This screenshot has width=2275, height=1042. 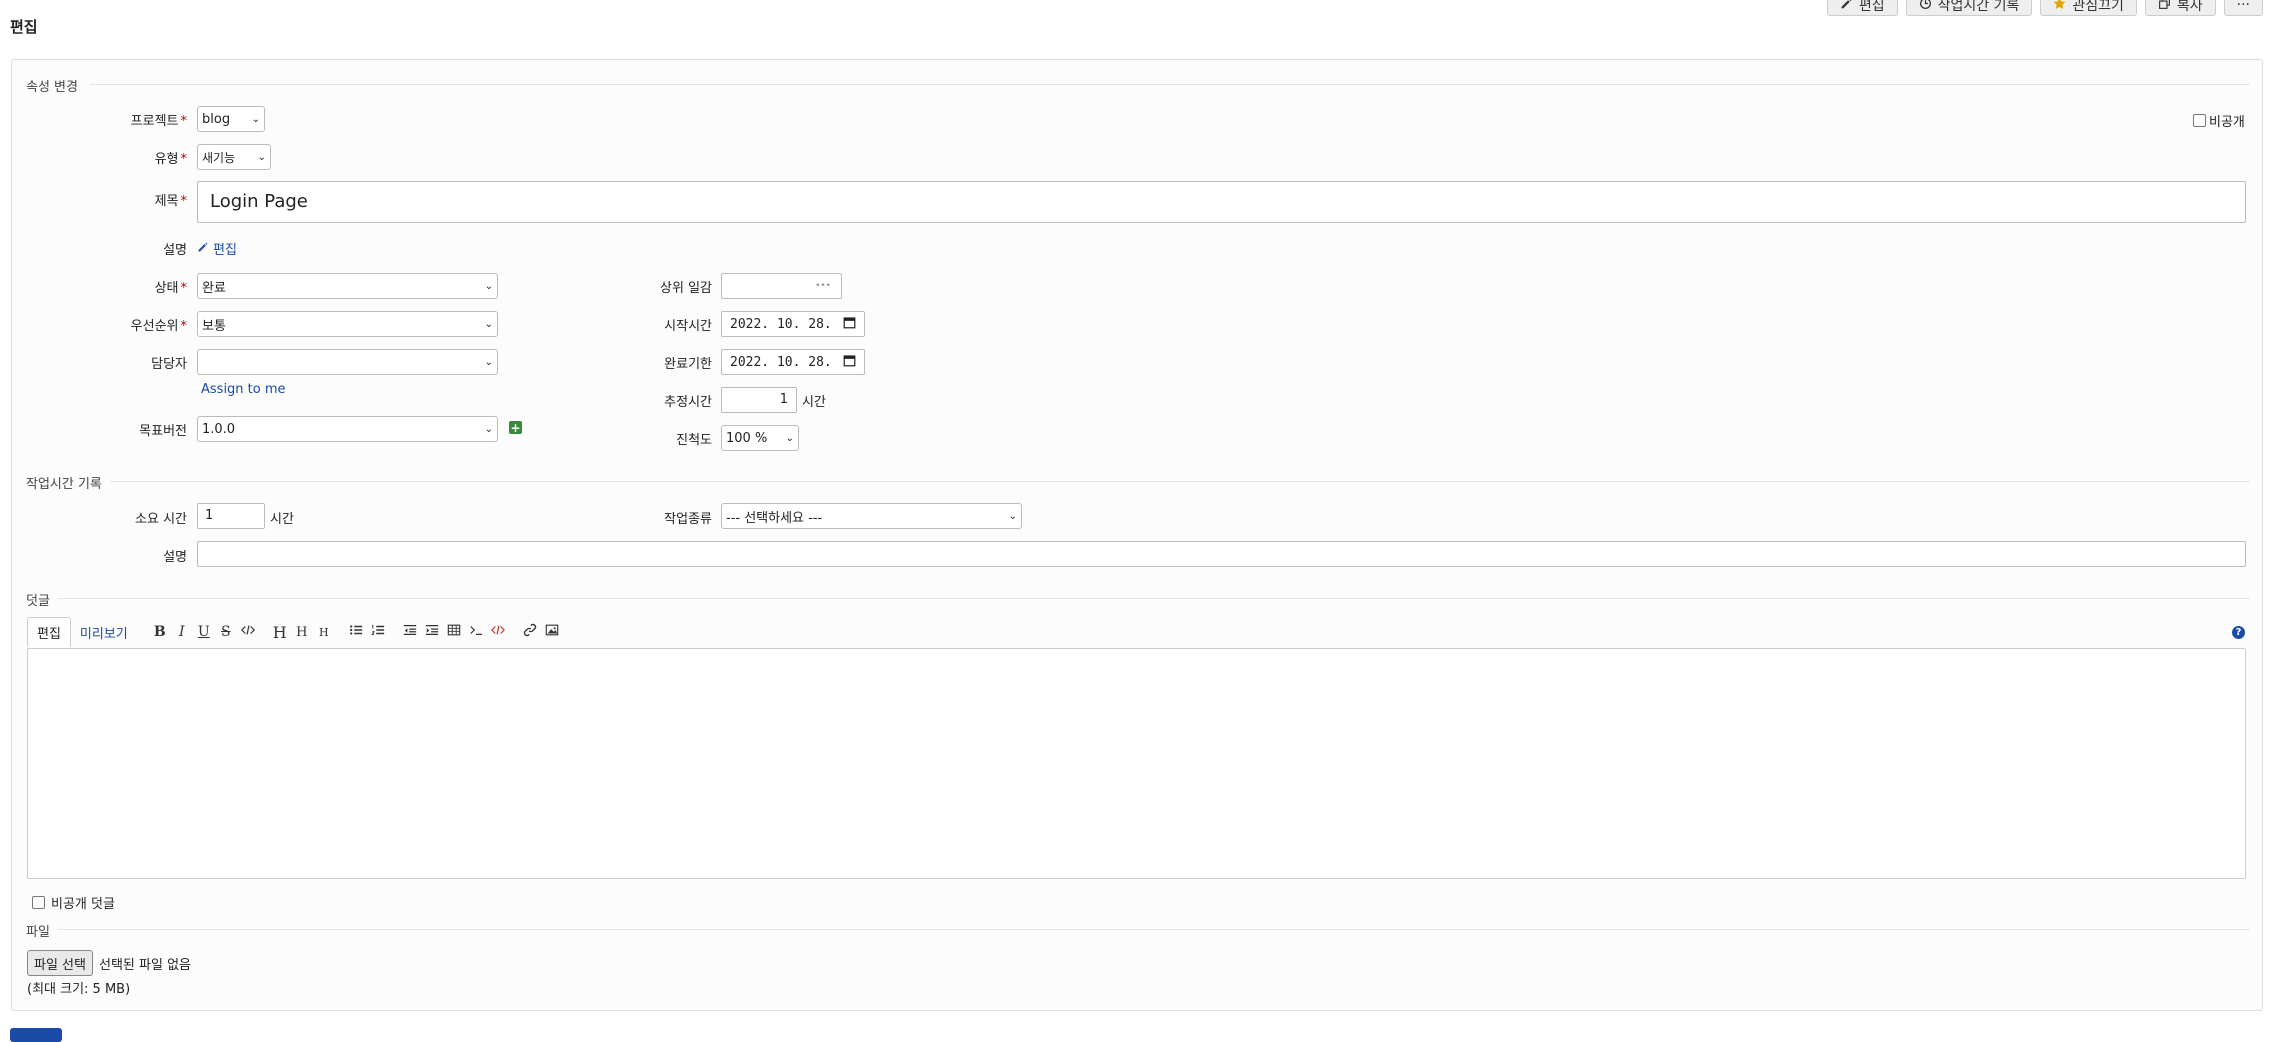 What do you see at coordinates (160, 632) in the screenshot?
I see `bold-button: B` at bounding box center [160, 632].